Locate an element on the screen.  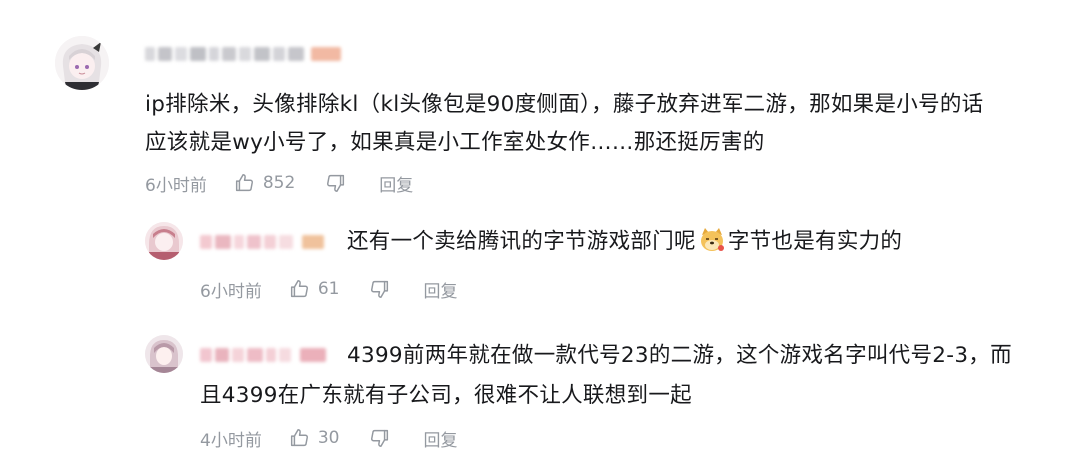
reply-meta: 4小时前 30 回复 is located at coordinates (328, 438).